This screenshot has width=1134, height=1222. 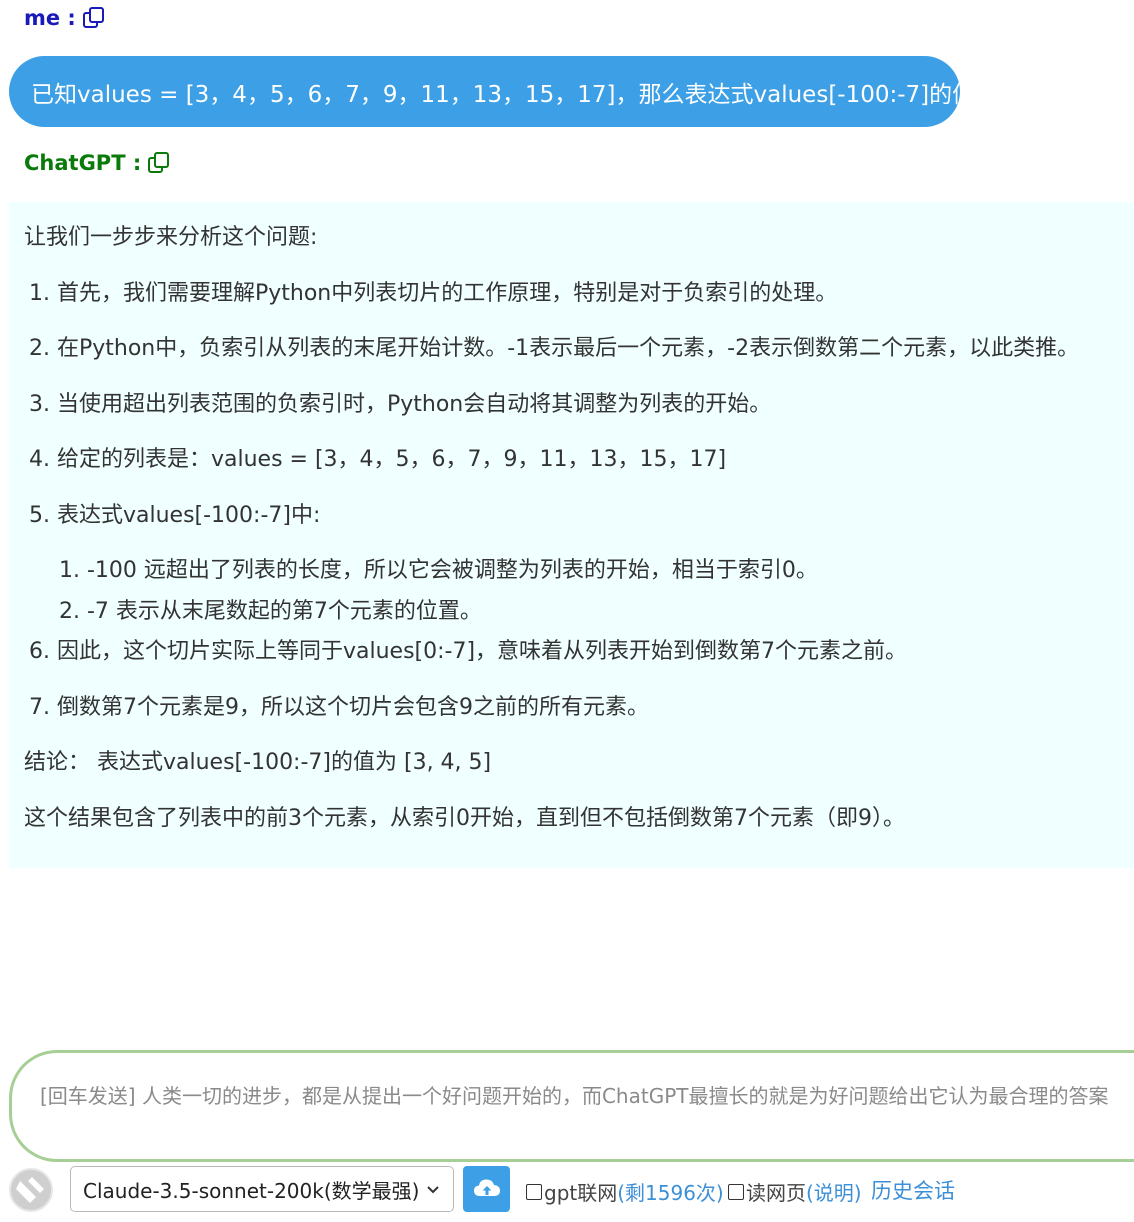 I want to click on answer-conclusion: 结论： 表达式values[-100:-7]的值为 [3, 4, 5], so click(x=258, y=762).